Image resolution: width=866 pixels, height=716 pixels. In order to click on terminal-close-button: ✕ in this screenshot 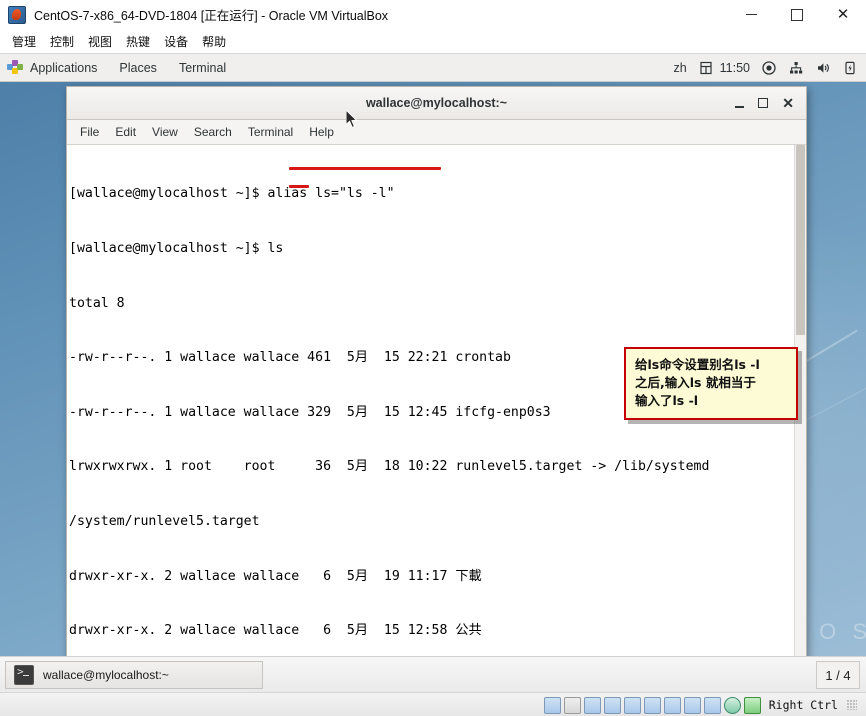, I will do `click(788, 103)`.